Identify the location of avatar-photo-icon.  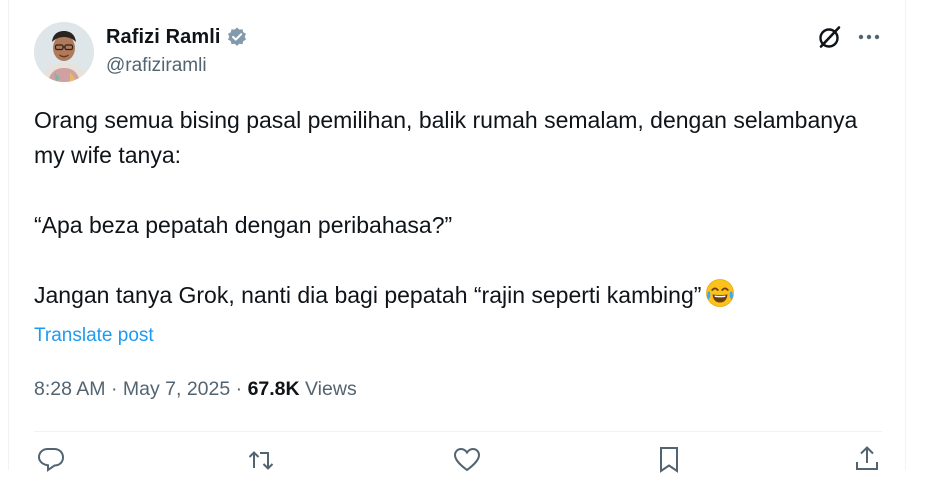
(64, 52).